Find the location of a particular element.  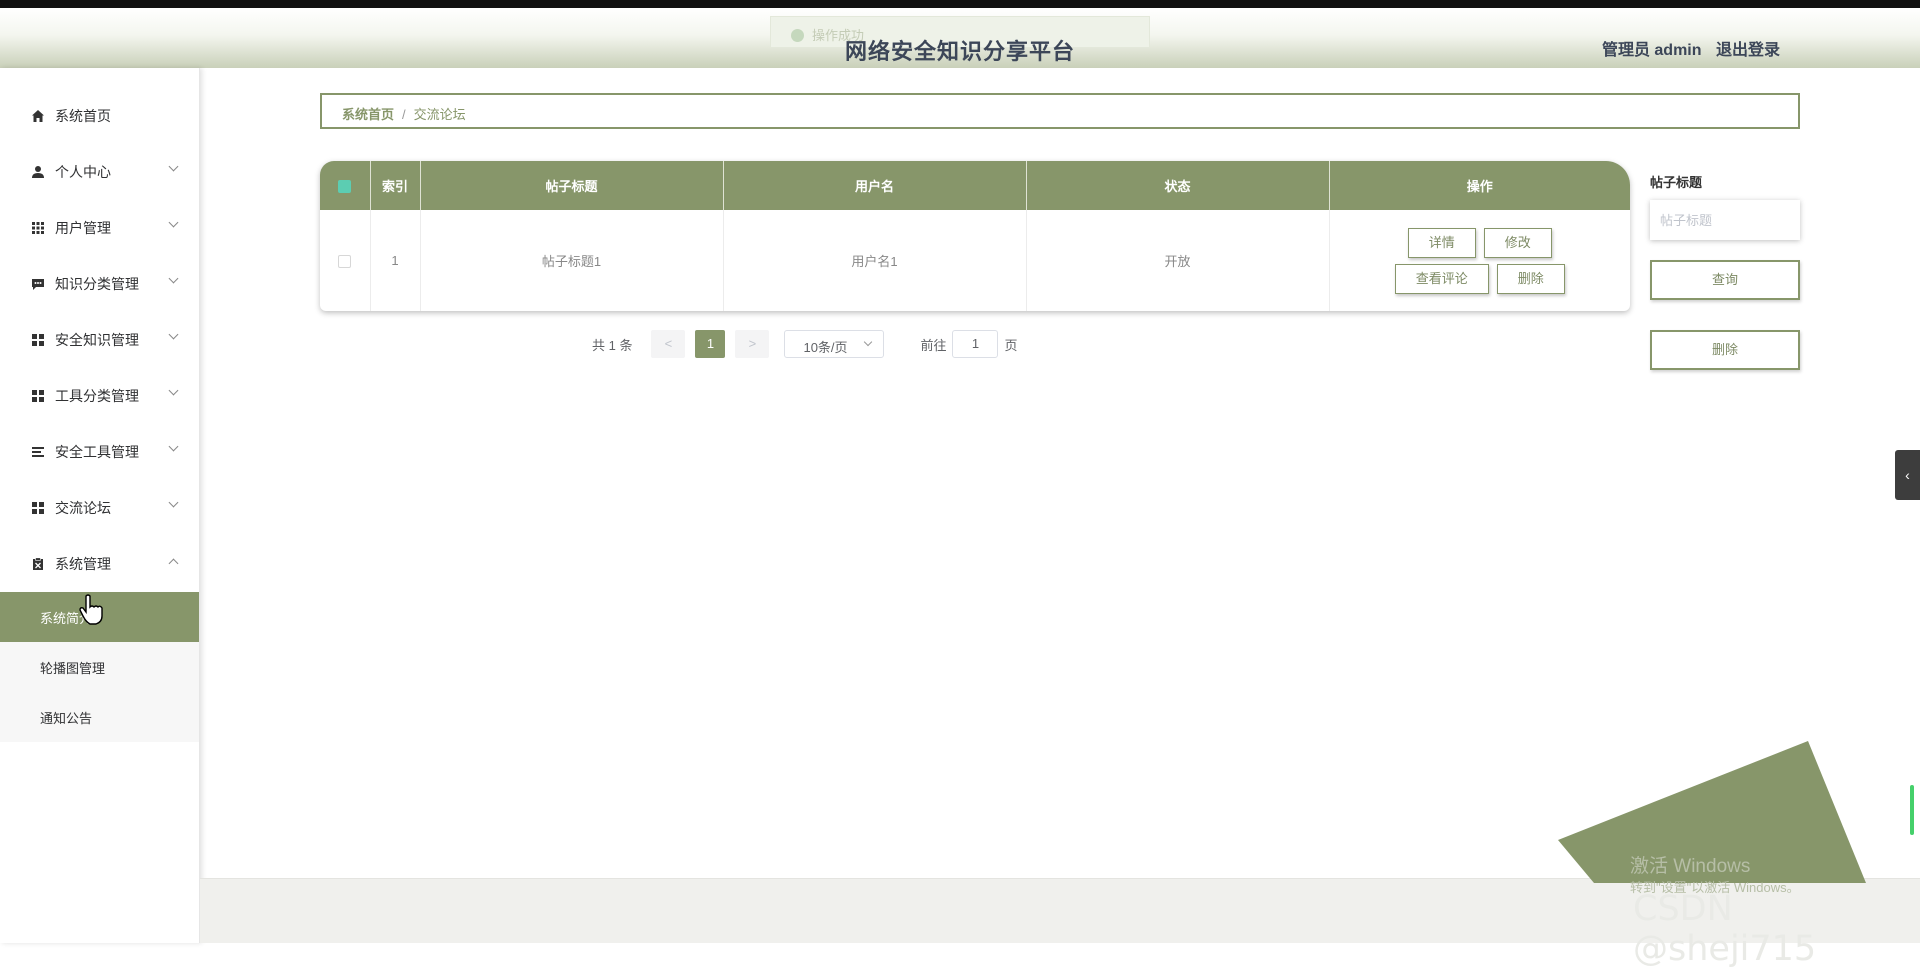

table-header-row: 索引 帖子标题 用户名 状态 操作 is located at coordinates (975, 185).